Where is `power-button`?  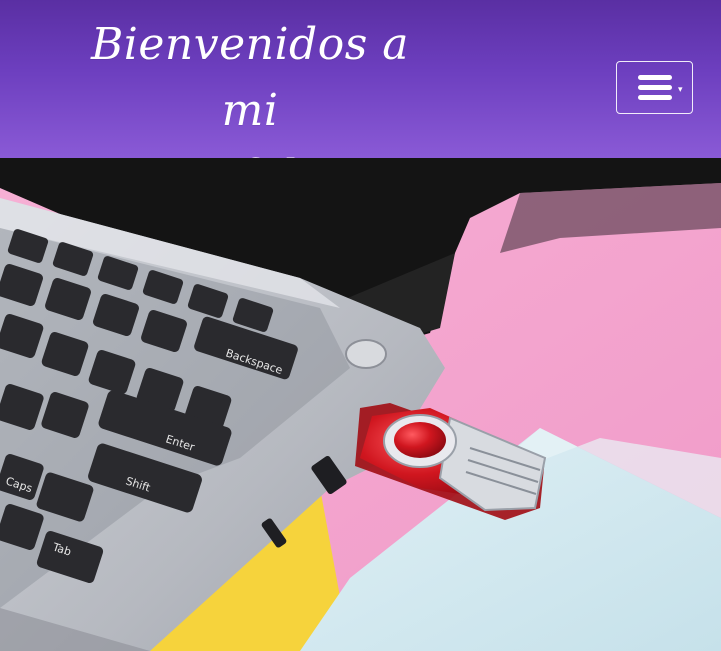
power-button is located at coordinates (366, 354).